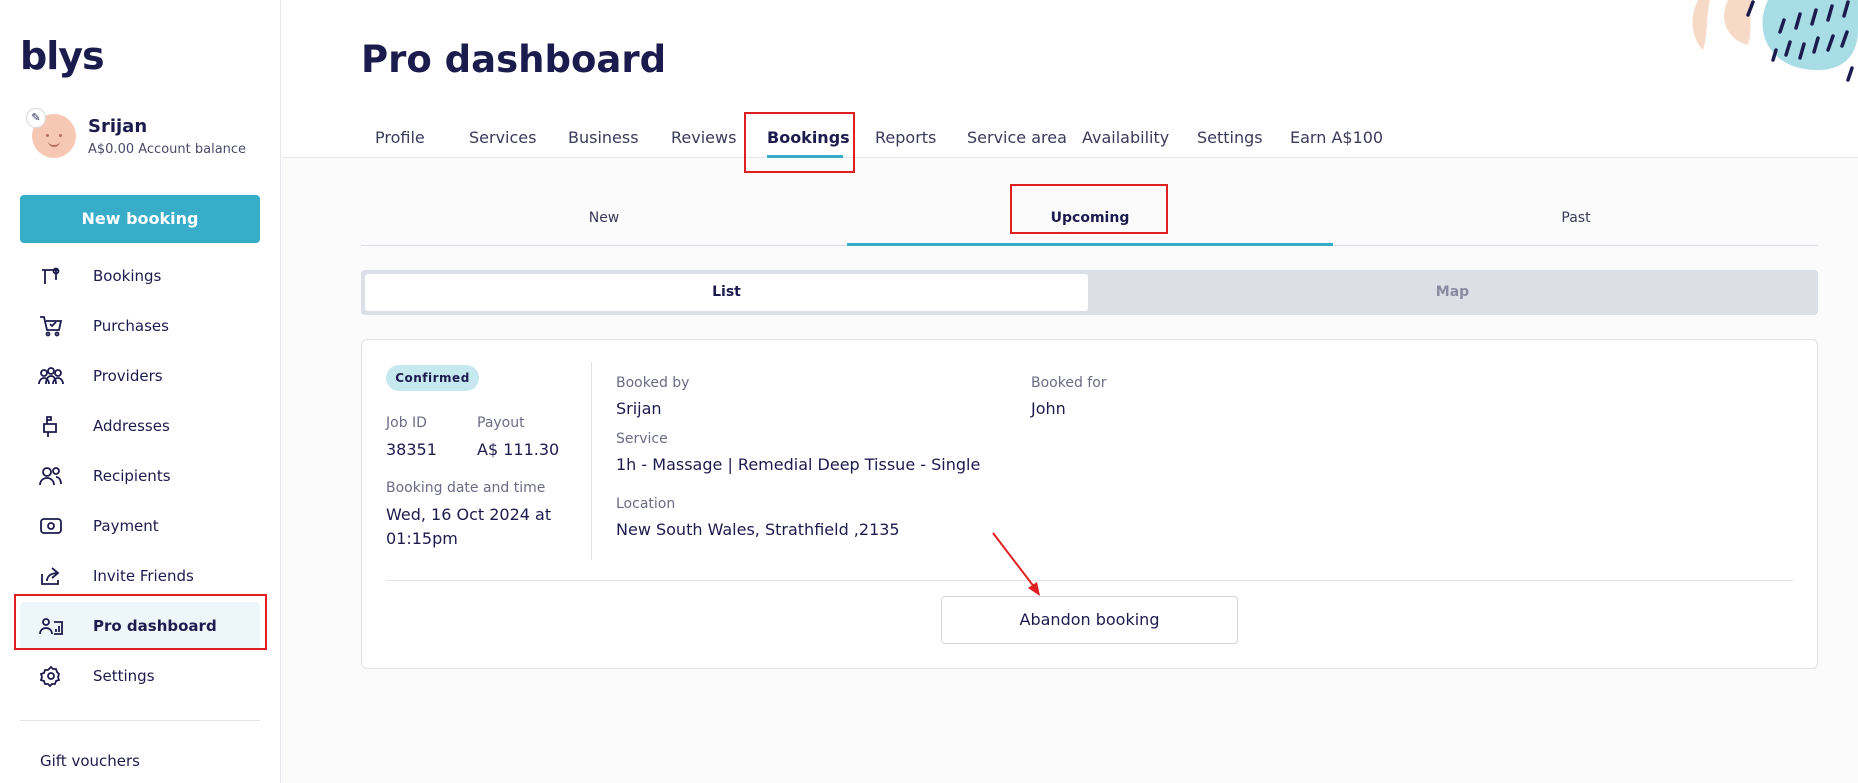 This screenshot has height=783, width=1858. What do you see at coordinates (514, 59) in the screenshot?
I see `page-title: Pro dashboard` at bounding box center [514, 59].